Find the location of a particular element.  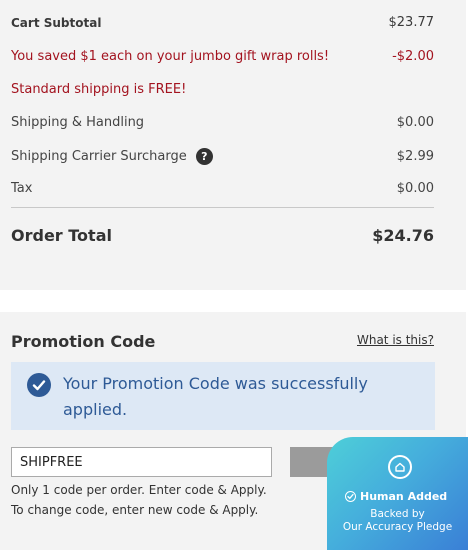

subtotal-label: Cart Subtotal is located at coordinates (56, 22).